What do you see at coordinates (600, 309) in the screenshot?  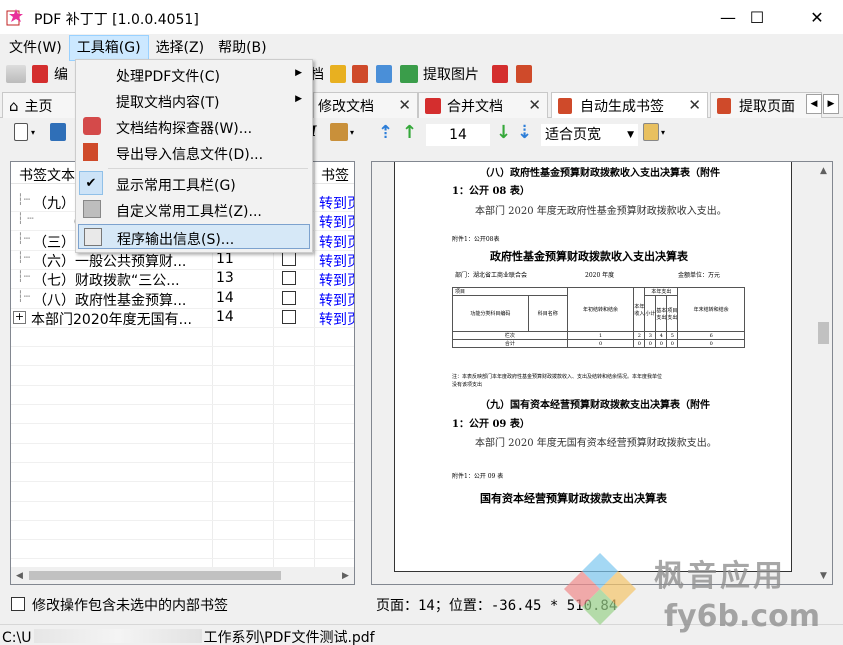 I see `table-cell: 年初结转和结余` at bounding box center [600, 309].